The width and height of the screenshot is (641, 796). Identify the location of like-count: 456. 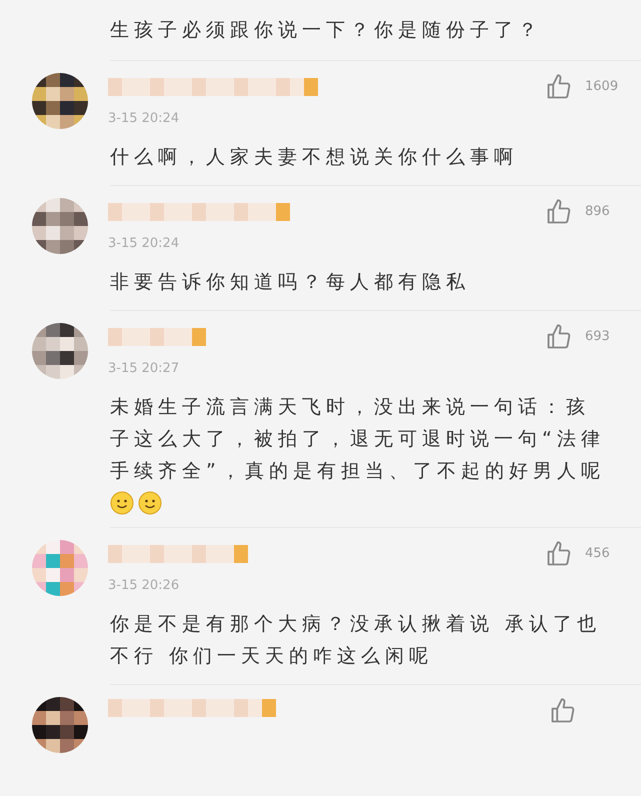
(598, 554).